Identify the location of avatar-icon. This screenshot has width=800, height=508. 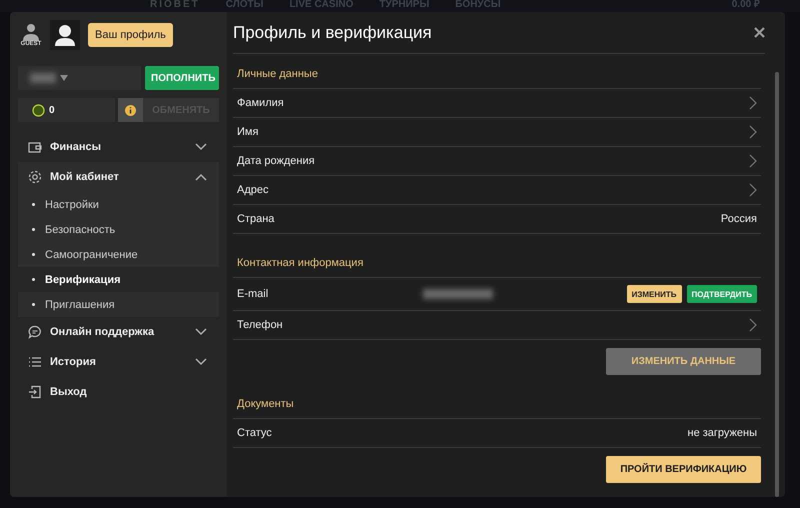
(65, 35).